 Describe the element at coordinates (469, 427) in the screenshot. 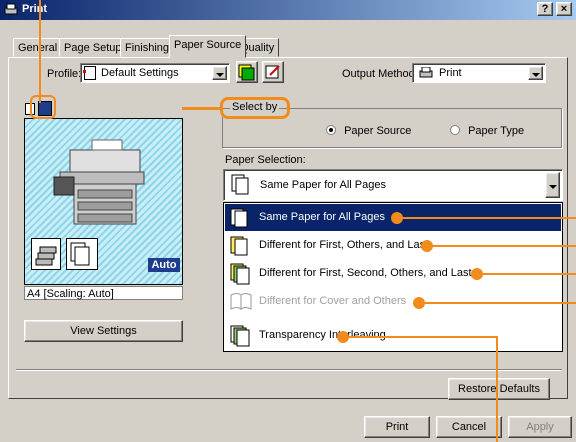

I see `cancel-button: Cancel` at that location.